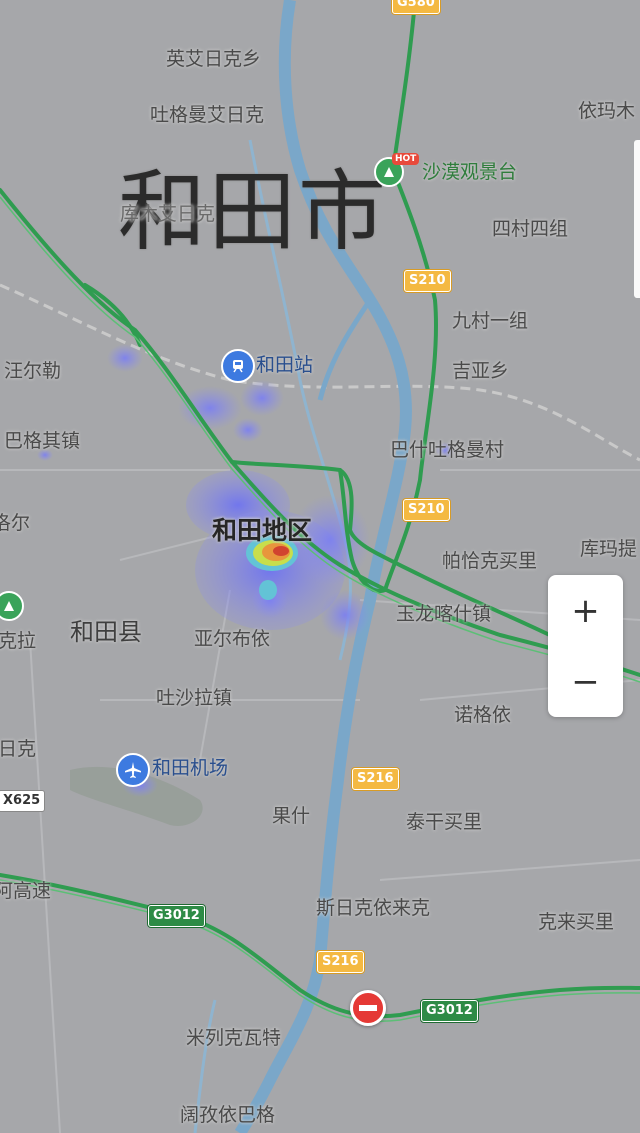  Describe the element at coordinates (291, 816) in the screenshot. I see `place-label: 果什` at that location.